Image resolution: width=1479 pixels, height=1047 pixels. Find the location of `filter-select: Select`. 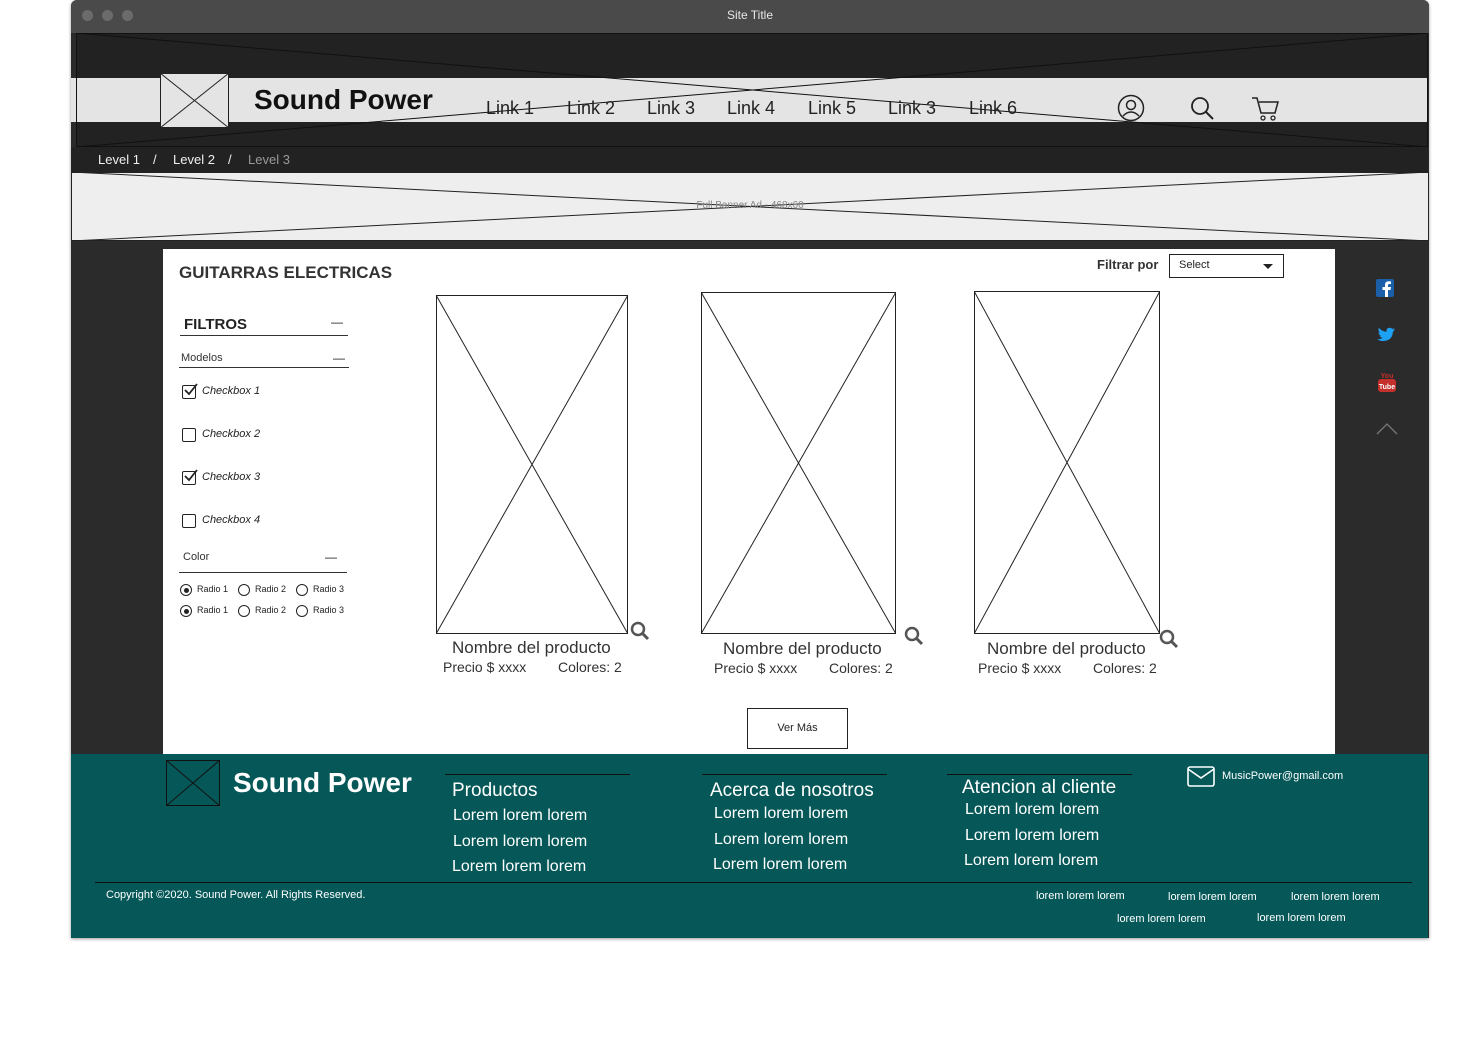

filter-select: Select is located at coordinates (1226, 266).